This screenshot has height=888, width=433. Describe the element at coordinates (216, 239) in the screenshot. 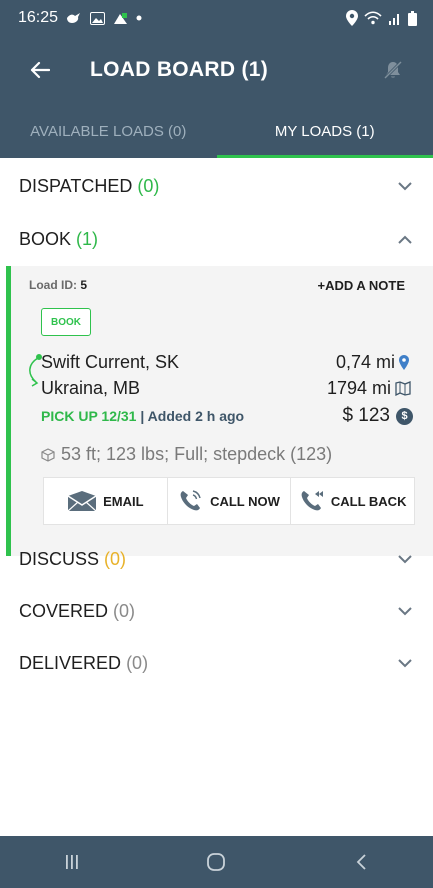

I see `section-book: BOOK (1)` at that location.